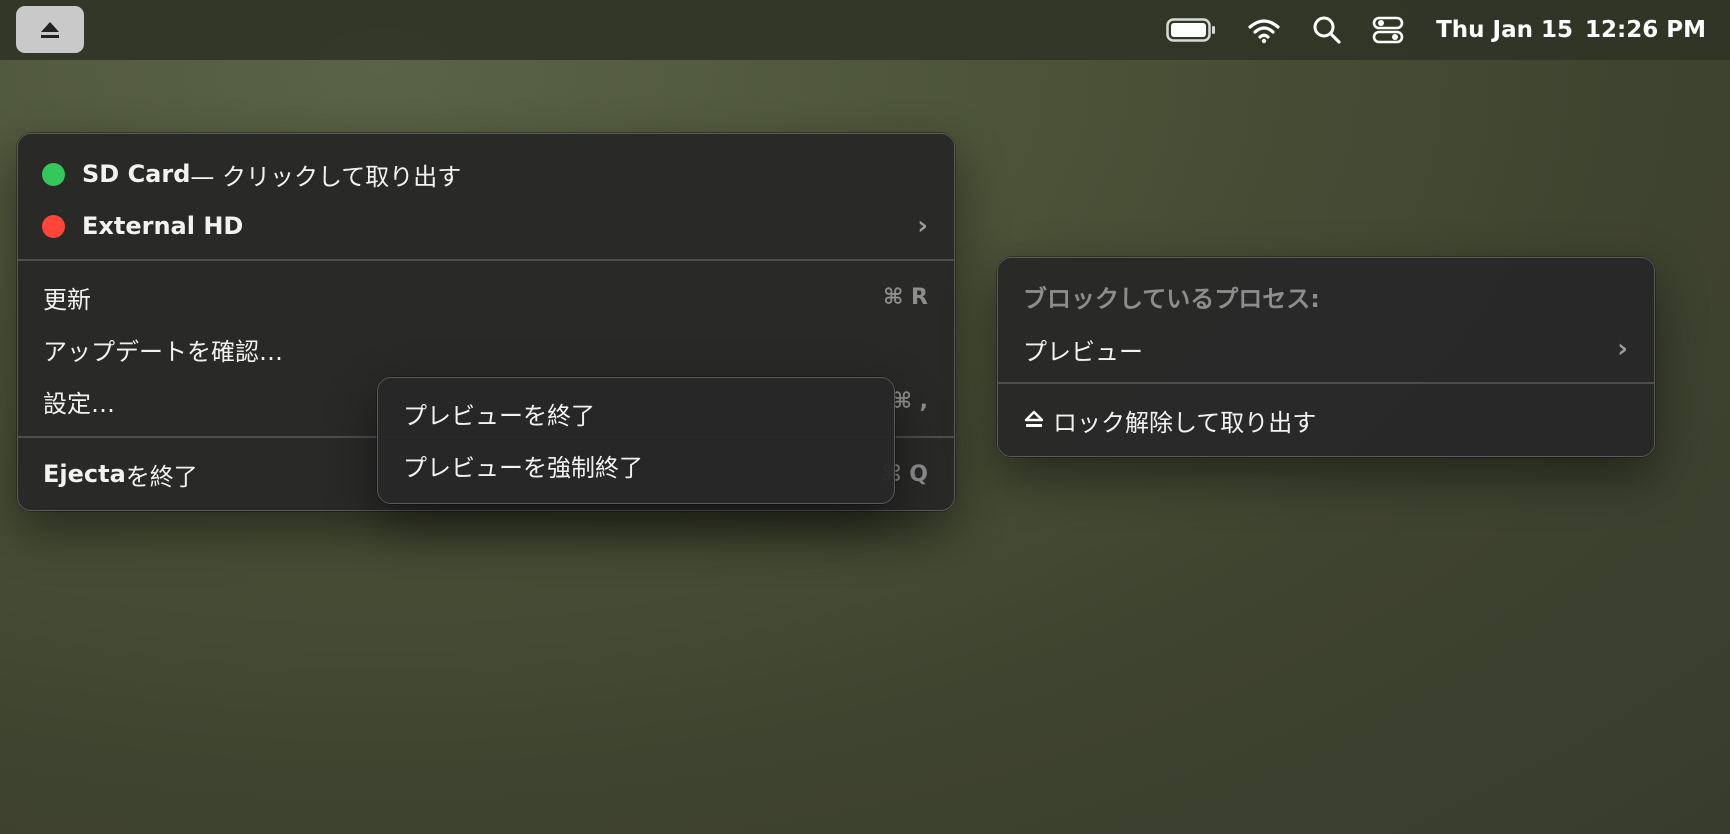 Image resolution: width=1730 pixels, height=834 pixels. I want to click on blocking-process-item-preview: プレビュー ›, so click(1326, 349).